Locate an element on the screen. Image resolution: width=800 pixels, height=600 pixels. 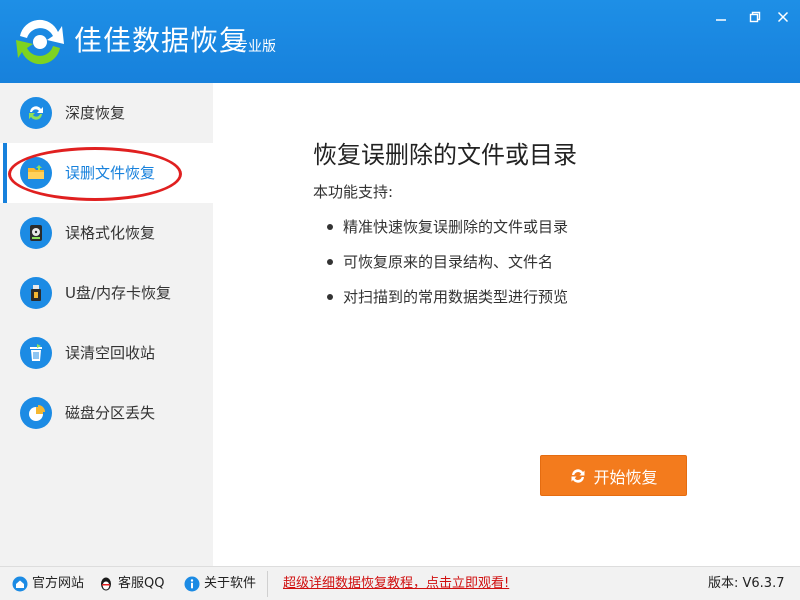
maximize-icon is located at coordinates (755, 17).